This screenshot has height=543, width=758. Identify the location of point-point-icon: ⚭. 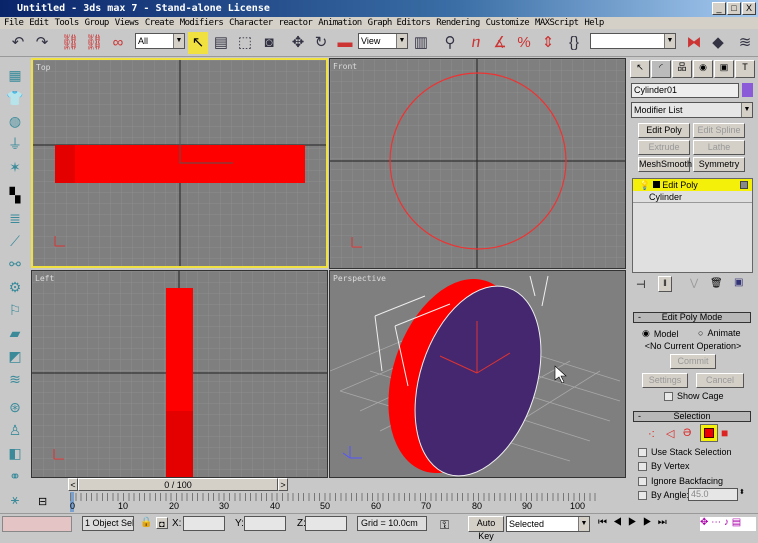
(15, 476).